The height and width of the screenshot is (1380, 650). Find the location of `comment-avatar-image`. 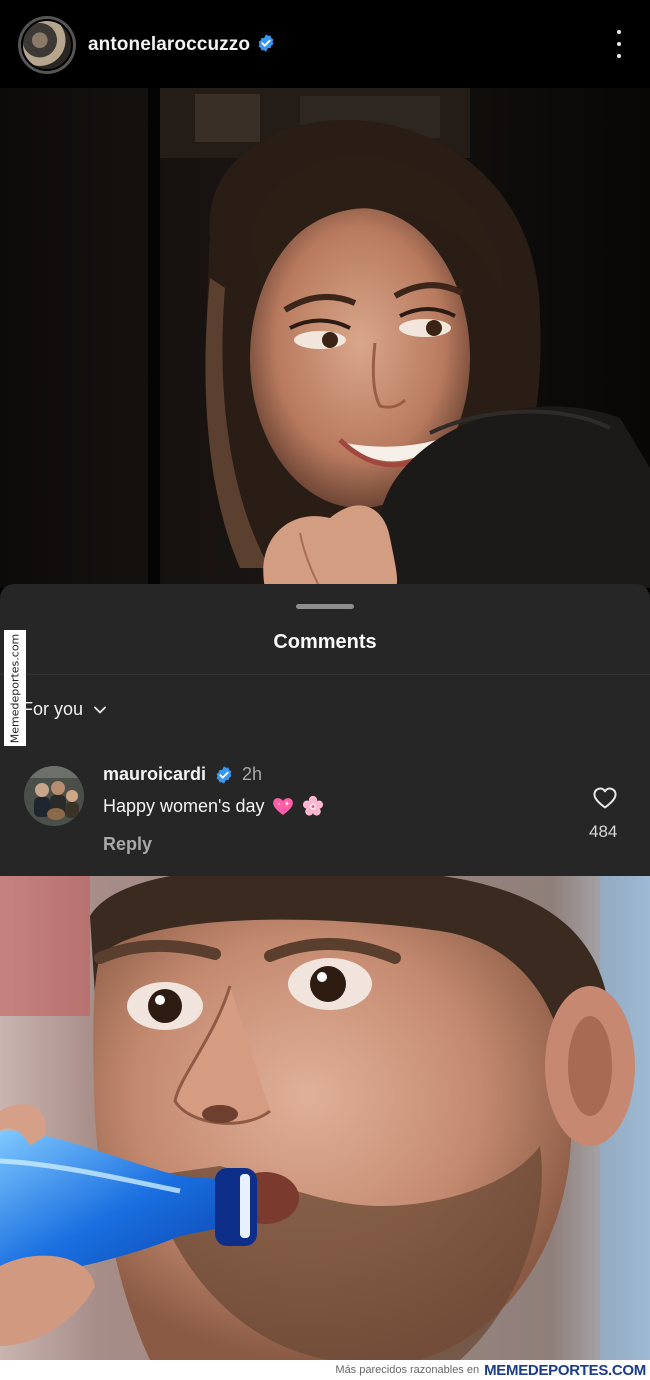

comment-avatar-image is located at coordinates (54, 796).